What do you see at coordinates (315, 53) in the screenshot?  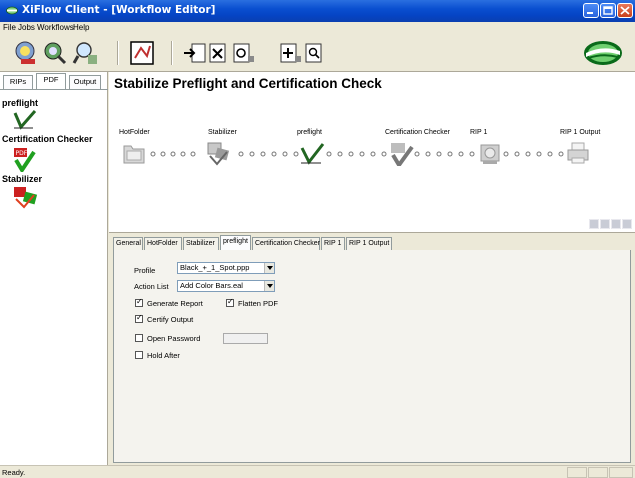 I see `find-icon` at bounding box center [315, 53].